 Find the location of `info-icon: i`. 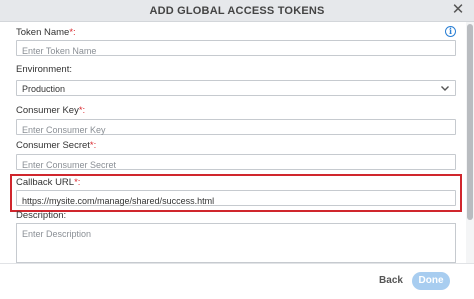

info-icon: i is located at coordinates (450, 31).